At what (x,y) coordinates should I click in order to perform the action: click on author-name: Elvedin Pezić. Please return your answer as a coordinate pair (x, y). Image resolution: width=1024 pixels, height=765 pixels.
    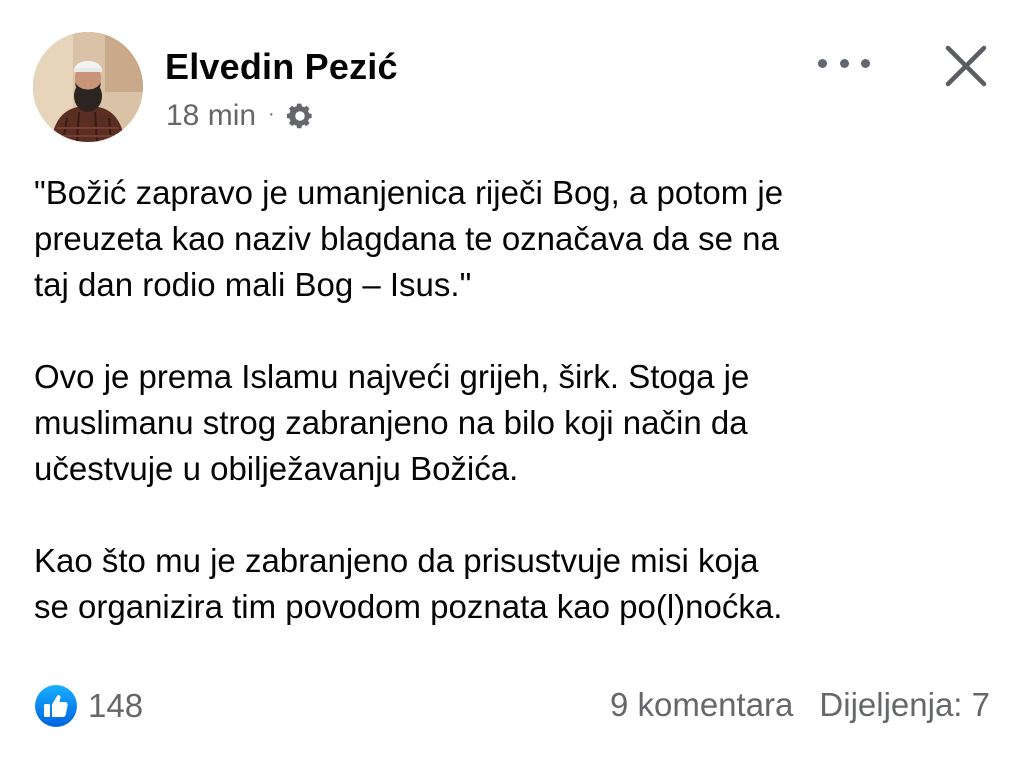
    Looking at the image, I should click on (281, 67).